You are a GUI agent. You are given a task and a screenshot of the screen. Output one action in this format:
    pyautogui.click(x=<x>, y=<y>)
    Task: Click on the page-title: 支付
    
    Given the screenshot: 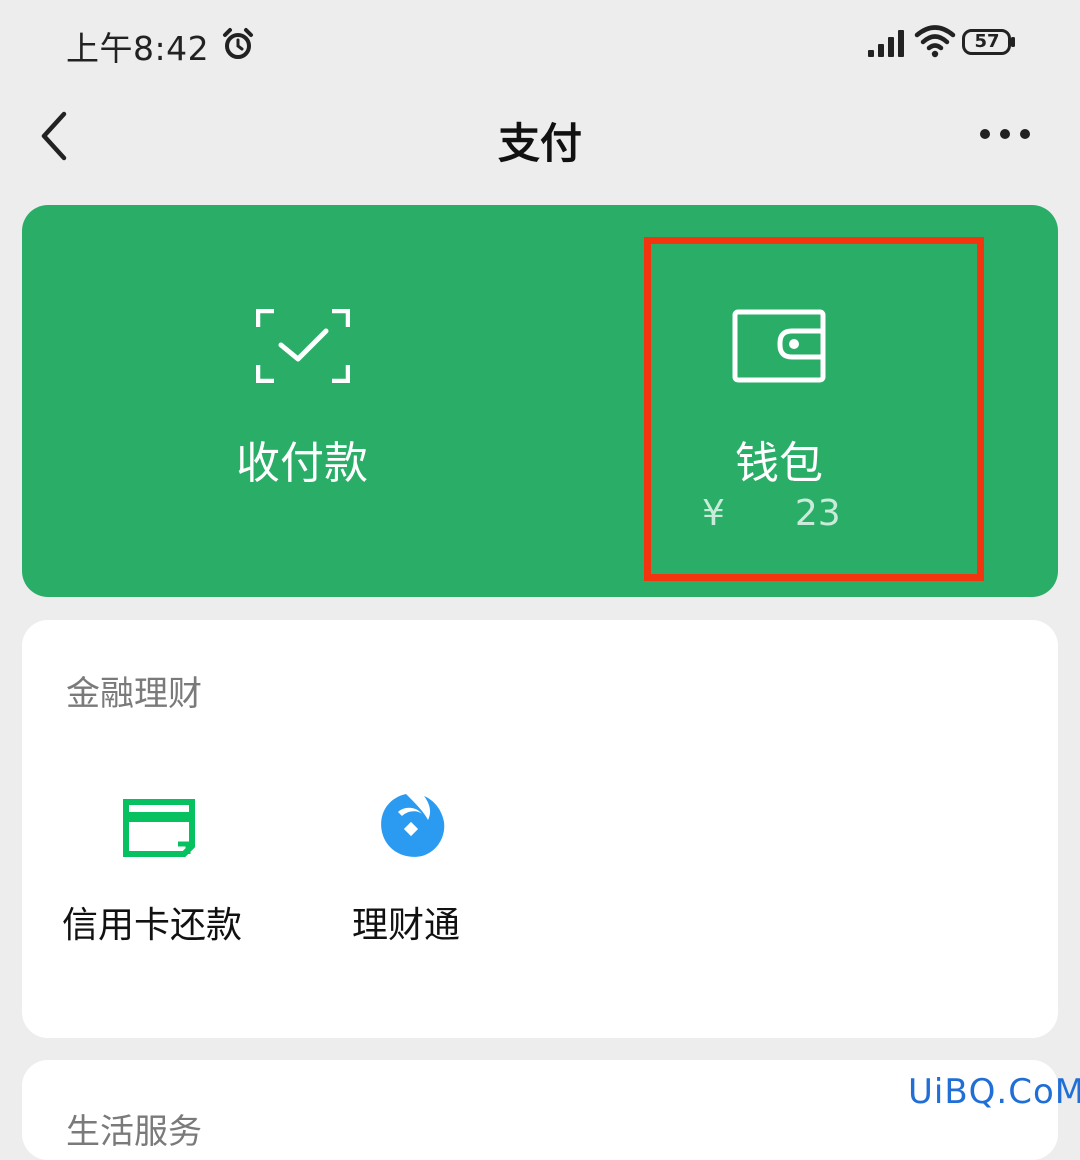 What is the action you would take?
    pyautogui.click(x=539, y=143)
    